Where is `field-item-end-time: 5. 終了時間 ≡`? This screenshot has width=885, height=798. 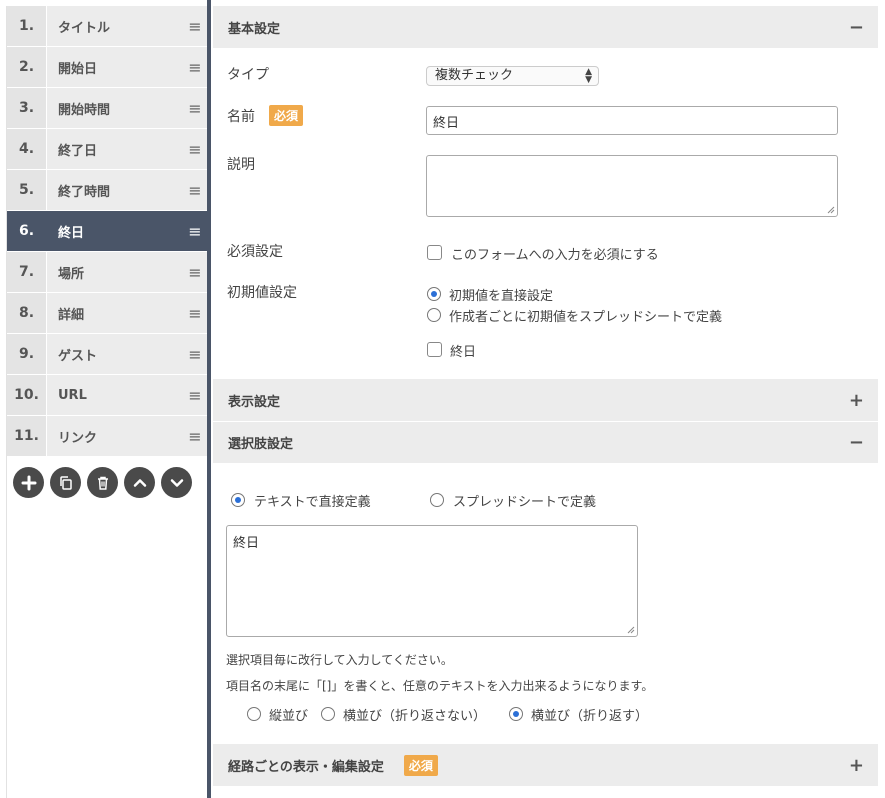 field-item-end-time: 5. 終了時間 ≡ is located at coordinates (107, 190).